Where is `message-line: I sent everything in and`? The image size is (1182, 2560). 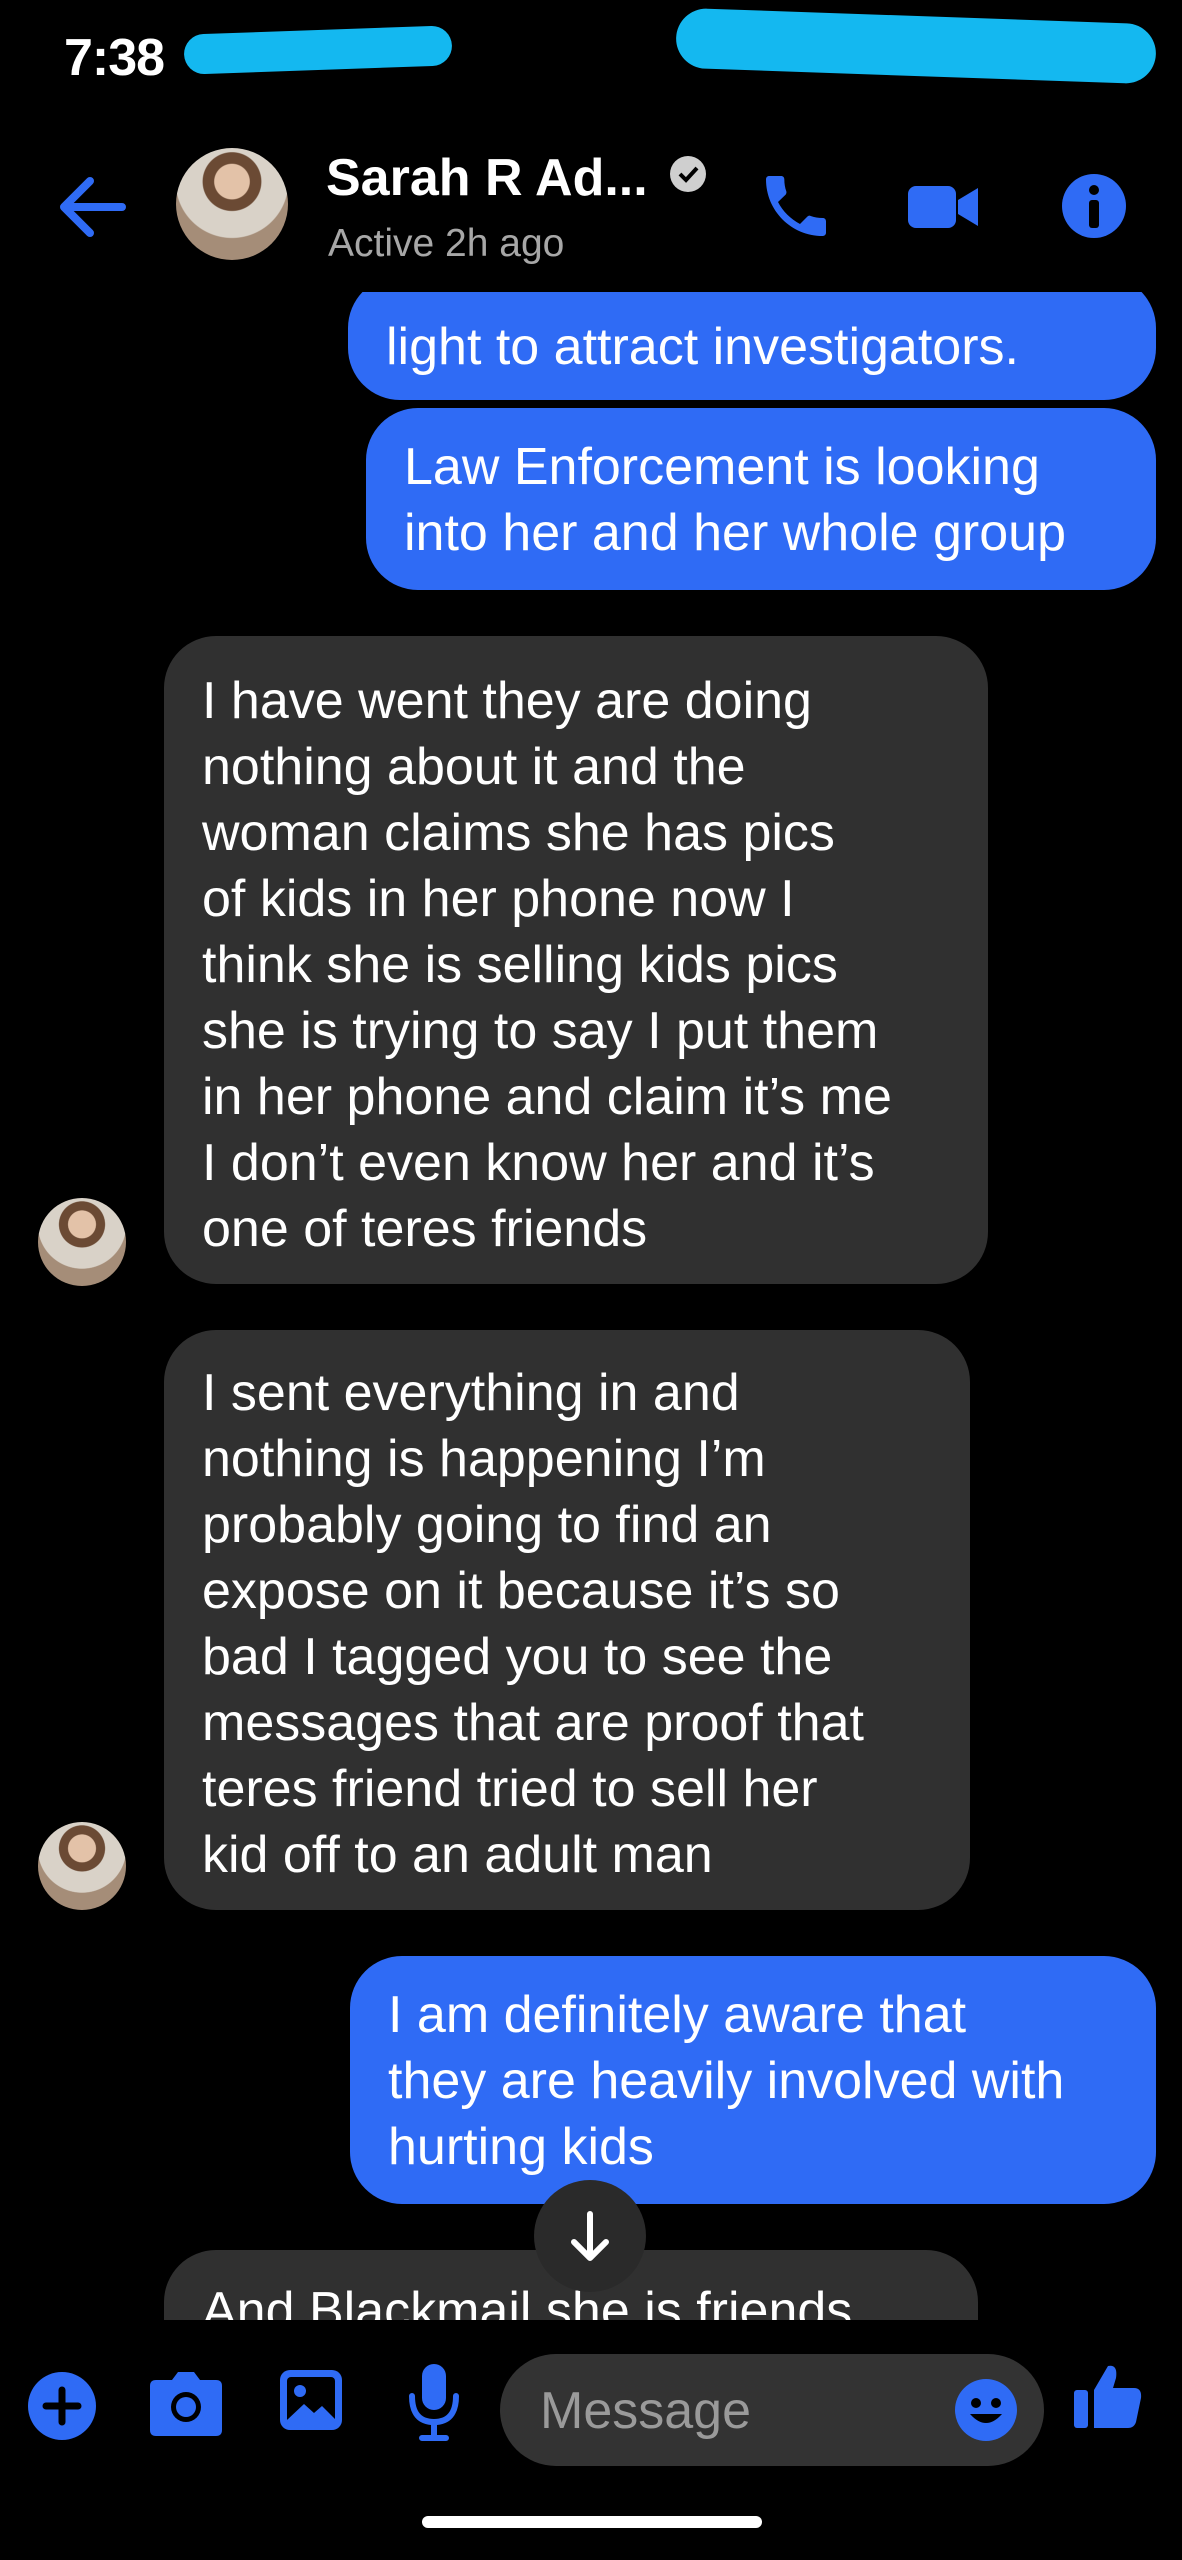
message-line: I sent everything in and is located at coordinates (471, 1393).